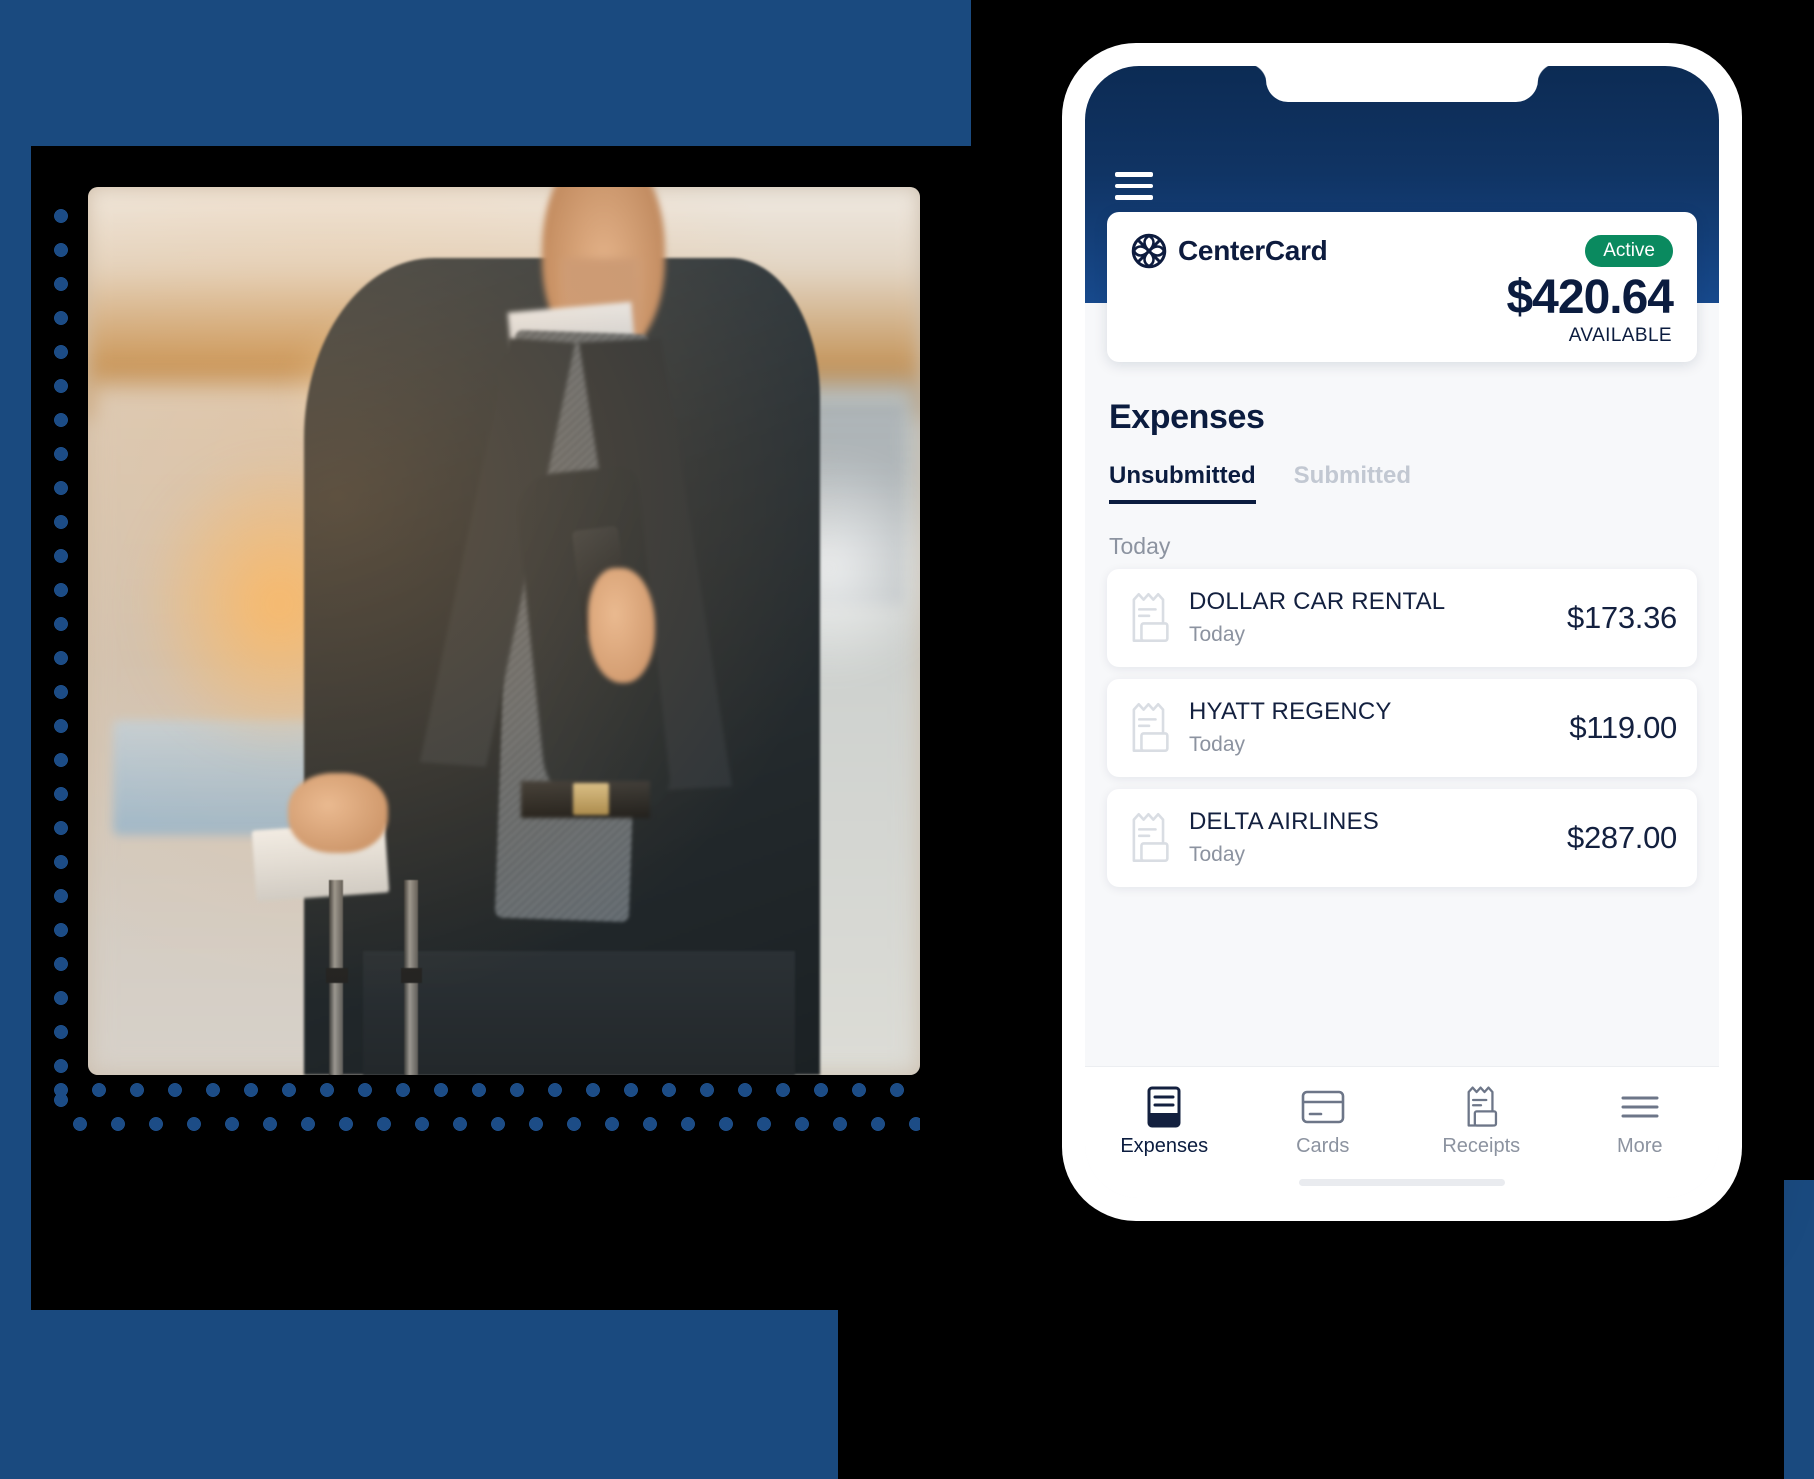  Describe the element at coordinates (15, 728) in the screenshot. I see `background-blue-left` at that location.